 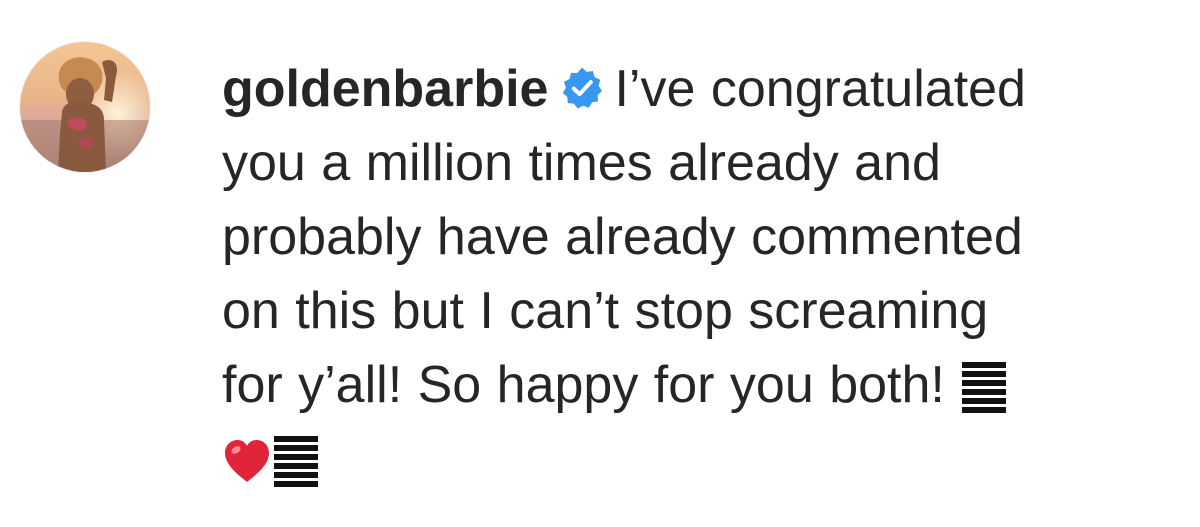 I want to click on avatar, so click(x=85, y=107).